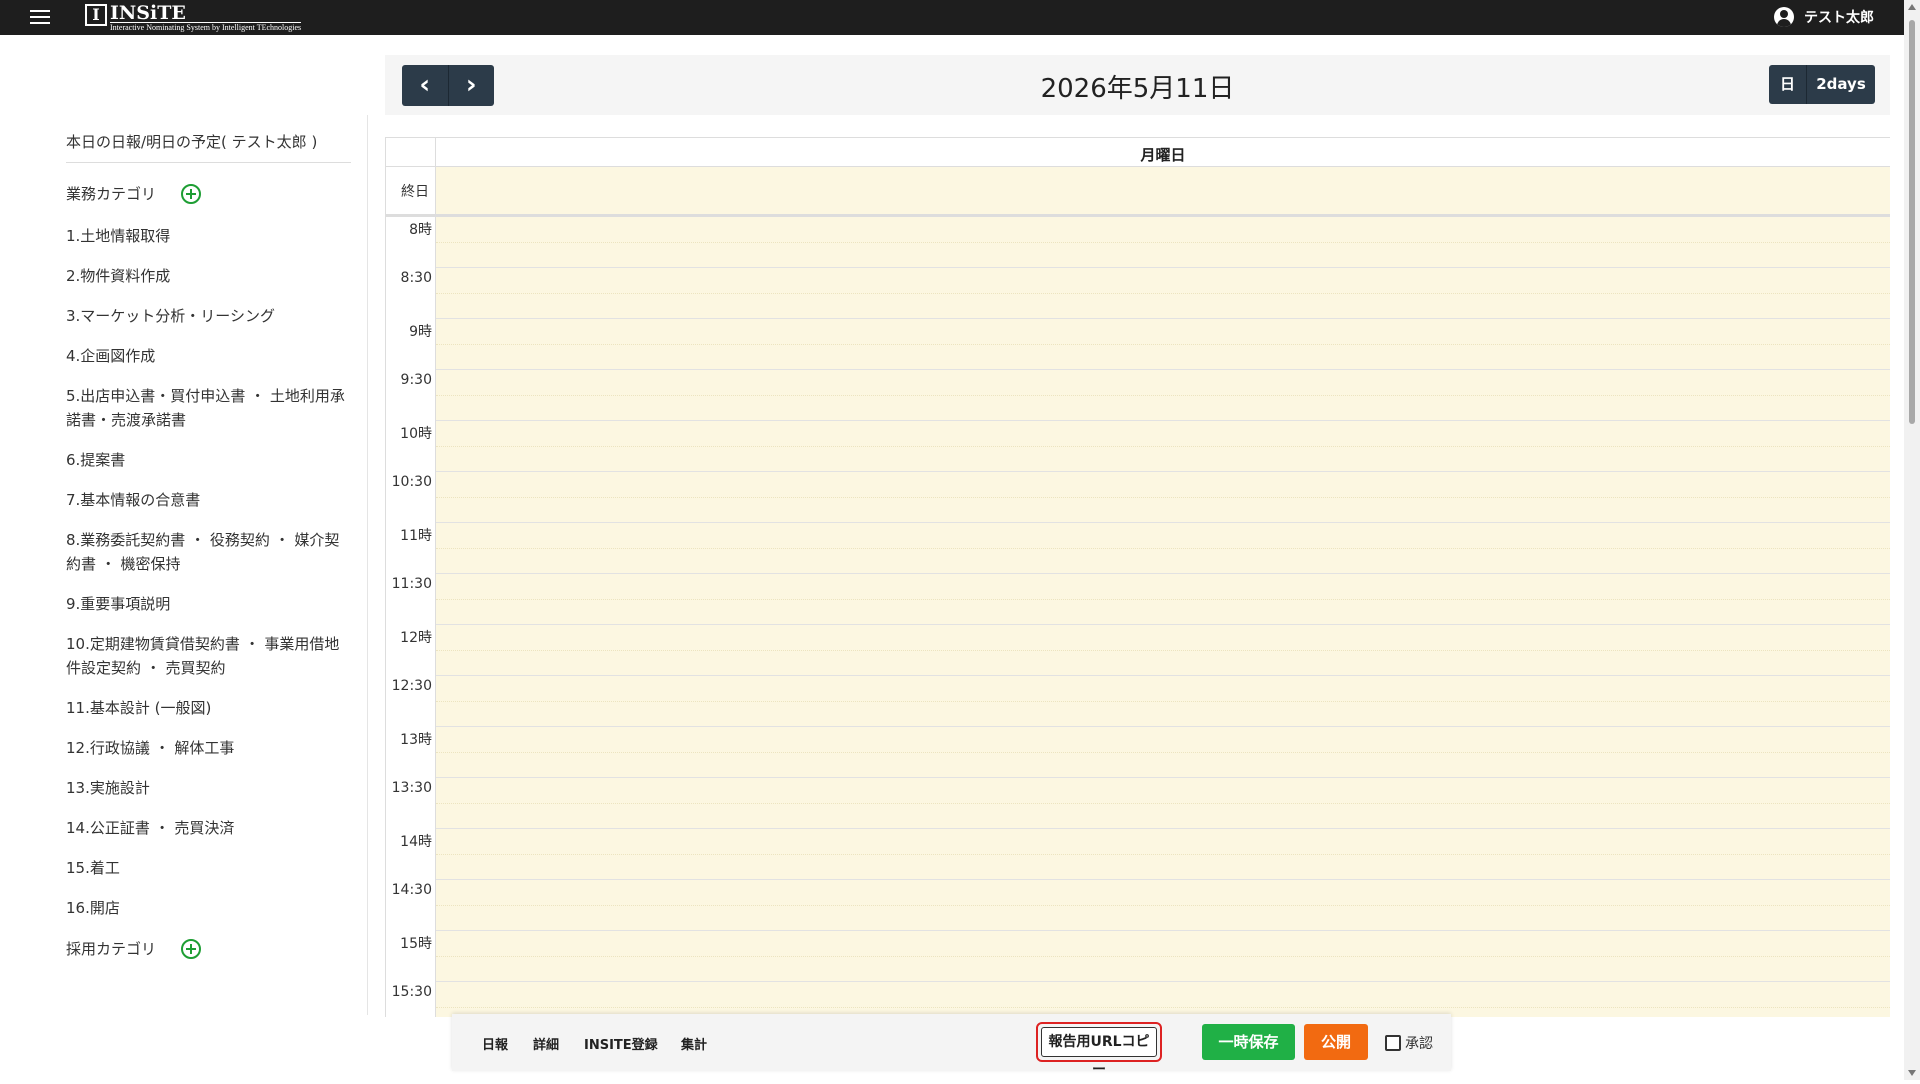 Image resolution: width=1920 pixels, height=1084 pixels. Describe the element at coordinates (1248, 1042) in the screenshot. I see `temp-save-button: 一時保存` at that location.